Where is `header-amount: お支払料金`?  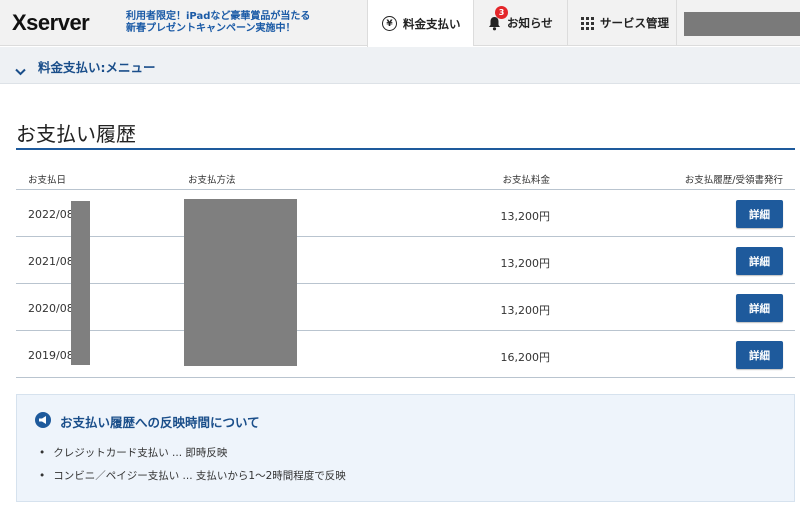 header-amount: お支払料金 is located at coordinates (526, 180).